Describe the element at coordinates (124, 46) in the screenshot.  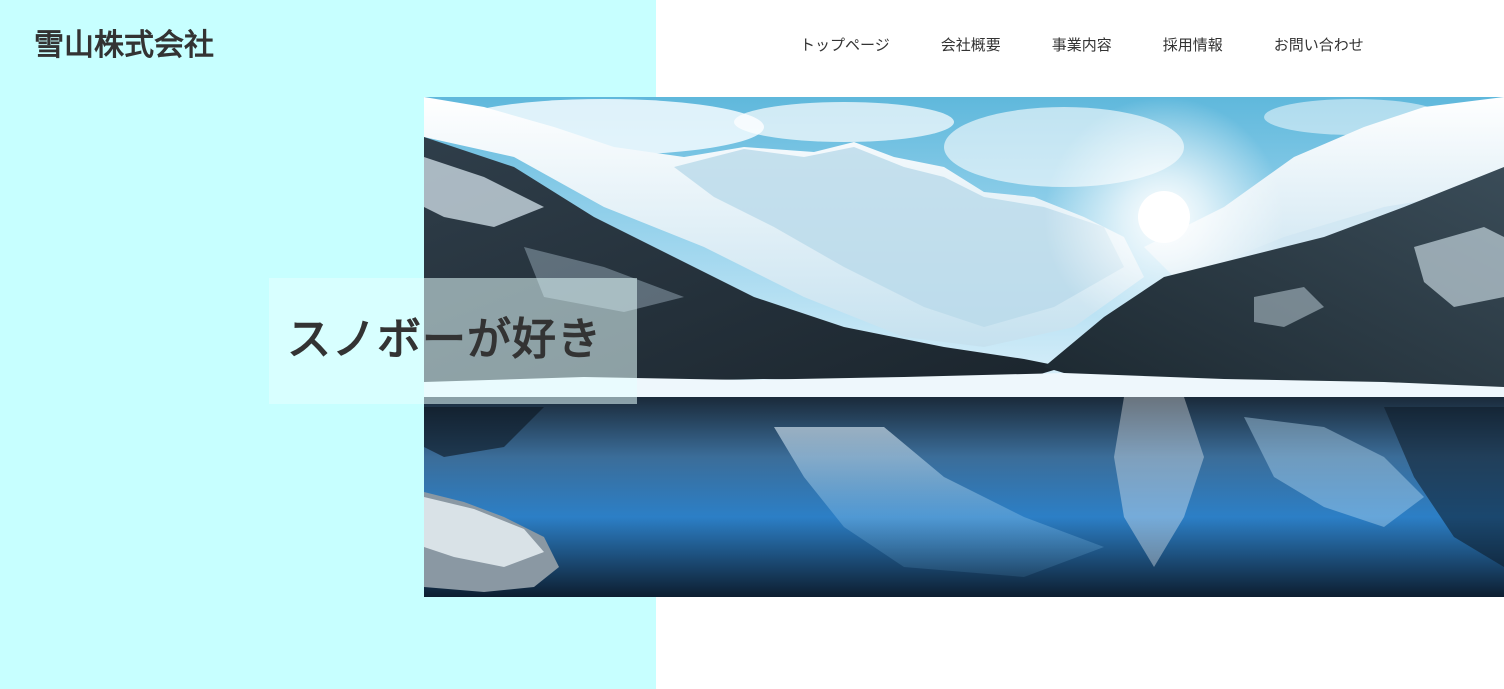
I see `site-title: 雪山株式会社` at that location.